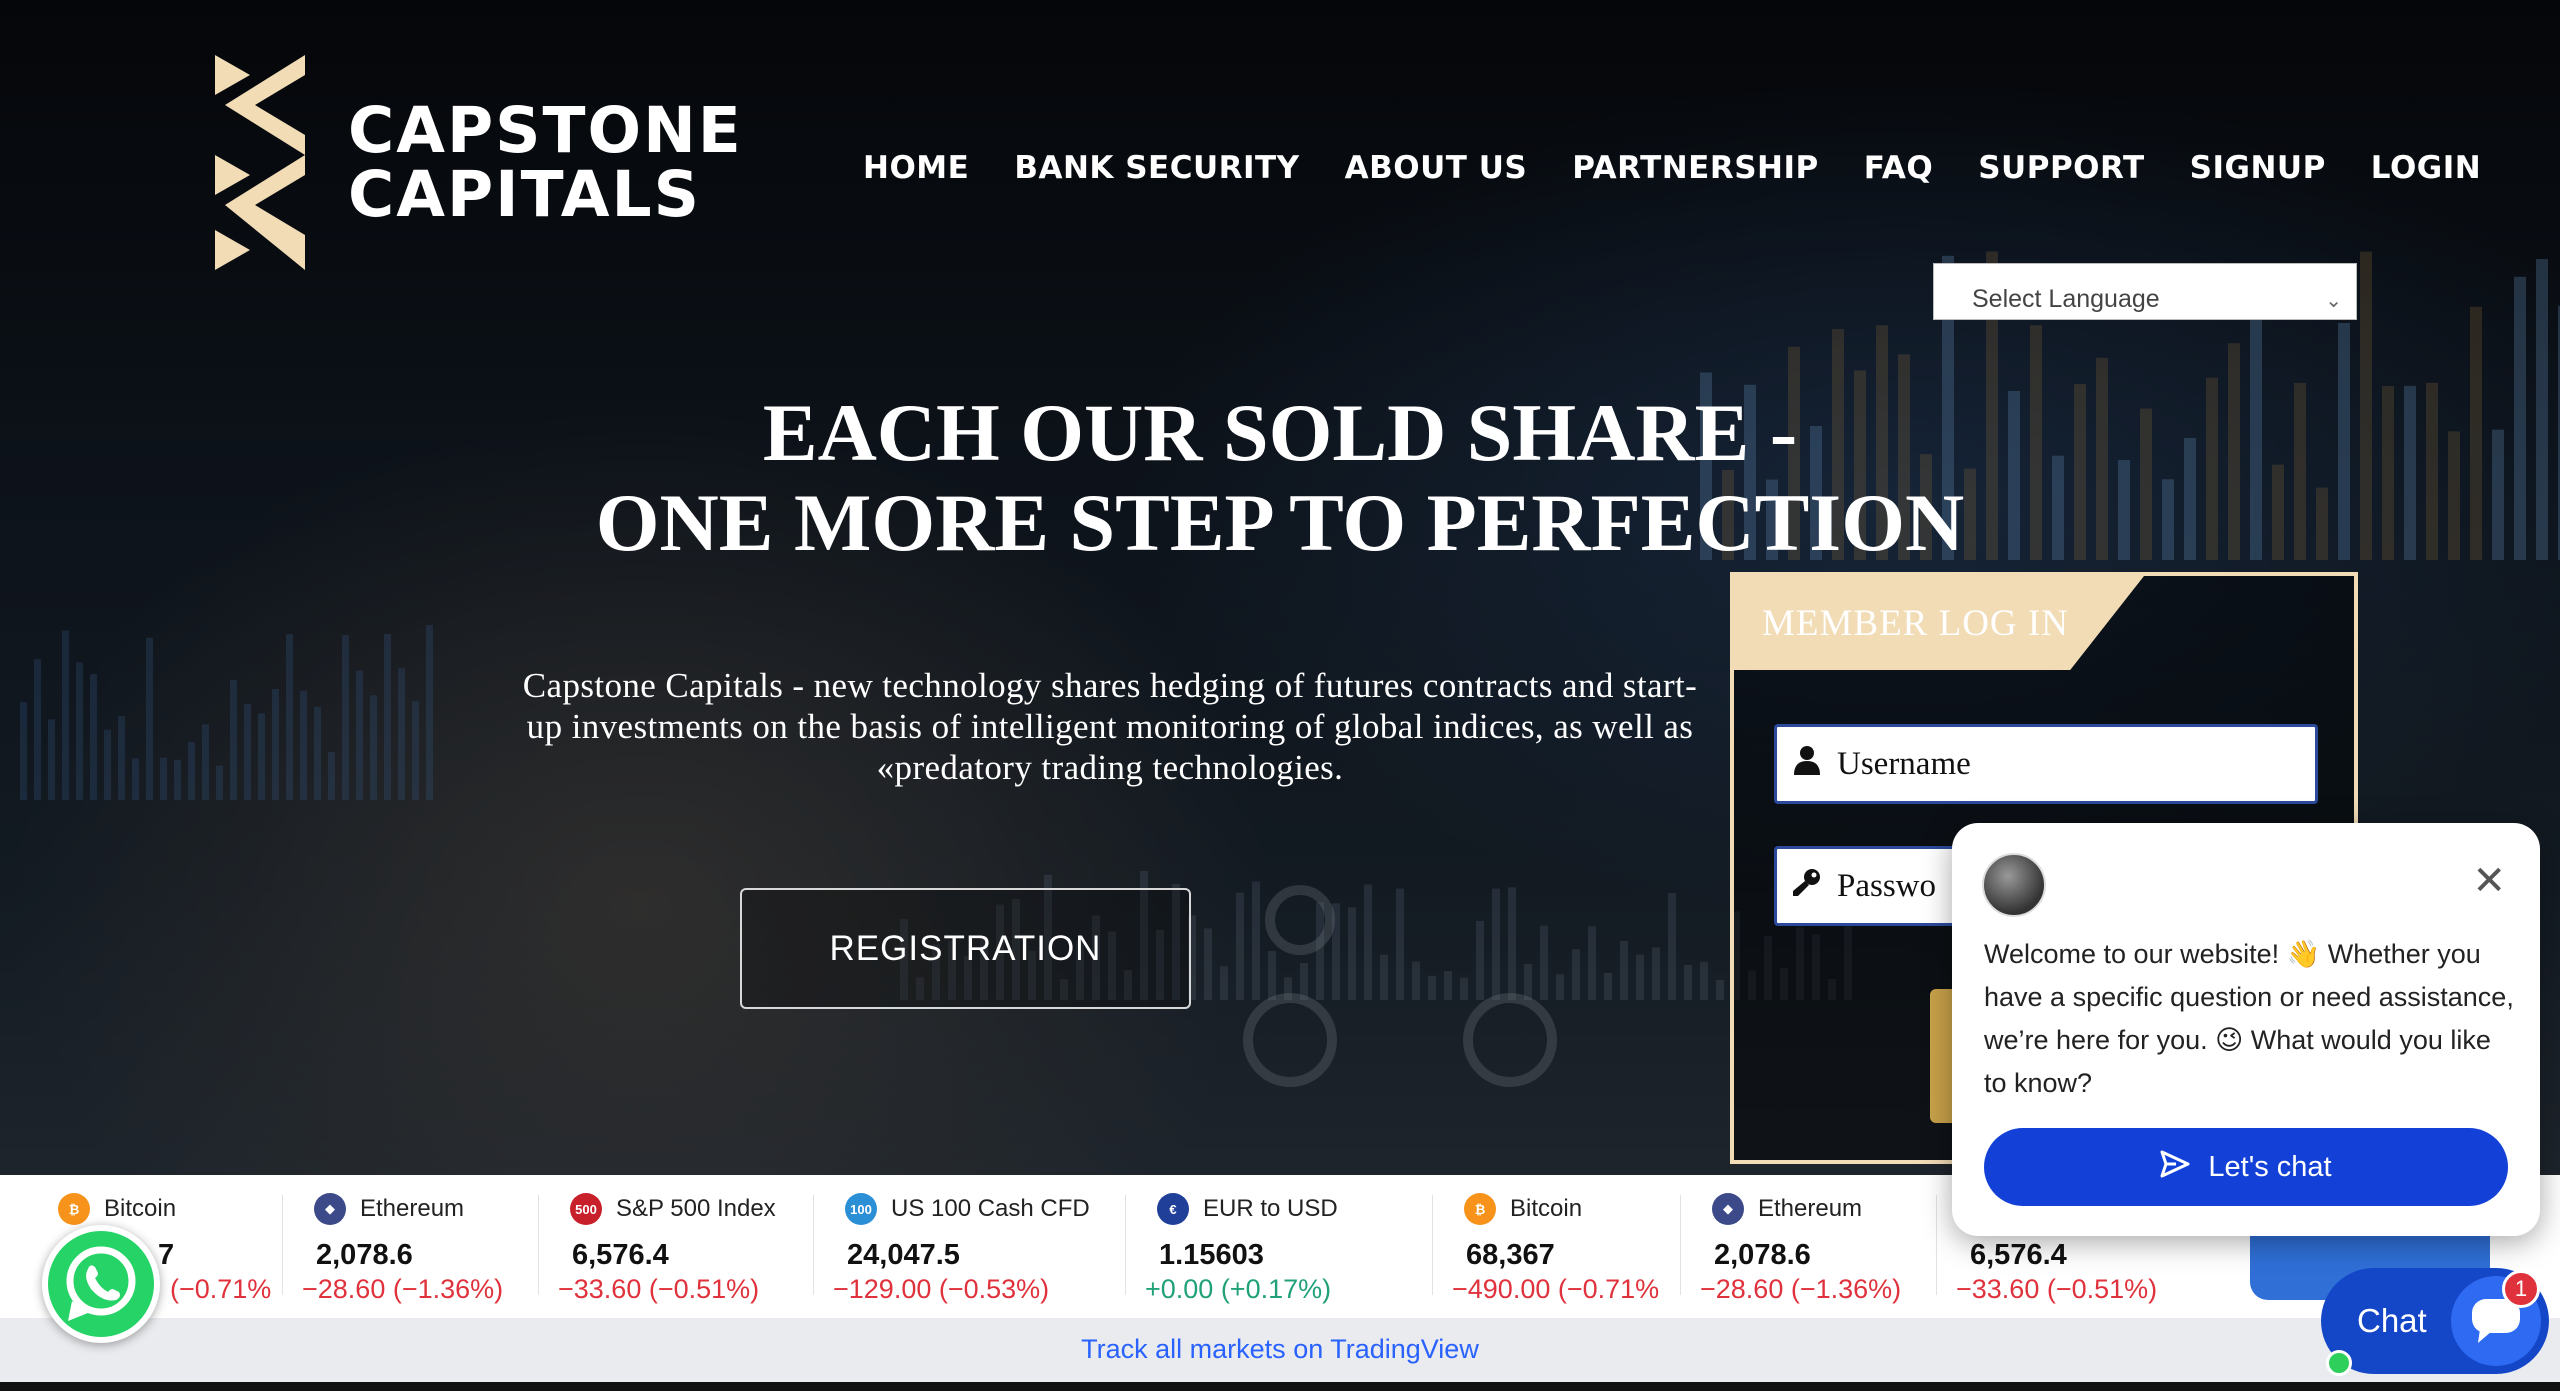 This screenshot has height=1391, width=2560. I want to click on brand-name: CAPSTONE CAPITALS, so click(545, 162).